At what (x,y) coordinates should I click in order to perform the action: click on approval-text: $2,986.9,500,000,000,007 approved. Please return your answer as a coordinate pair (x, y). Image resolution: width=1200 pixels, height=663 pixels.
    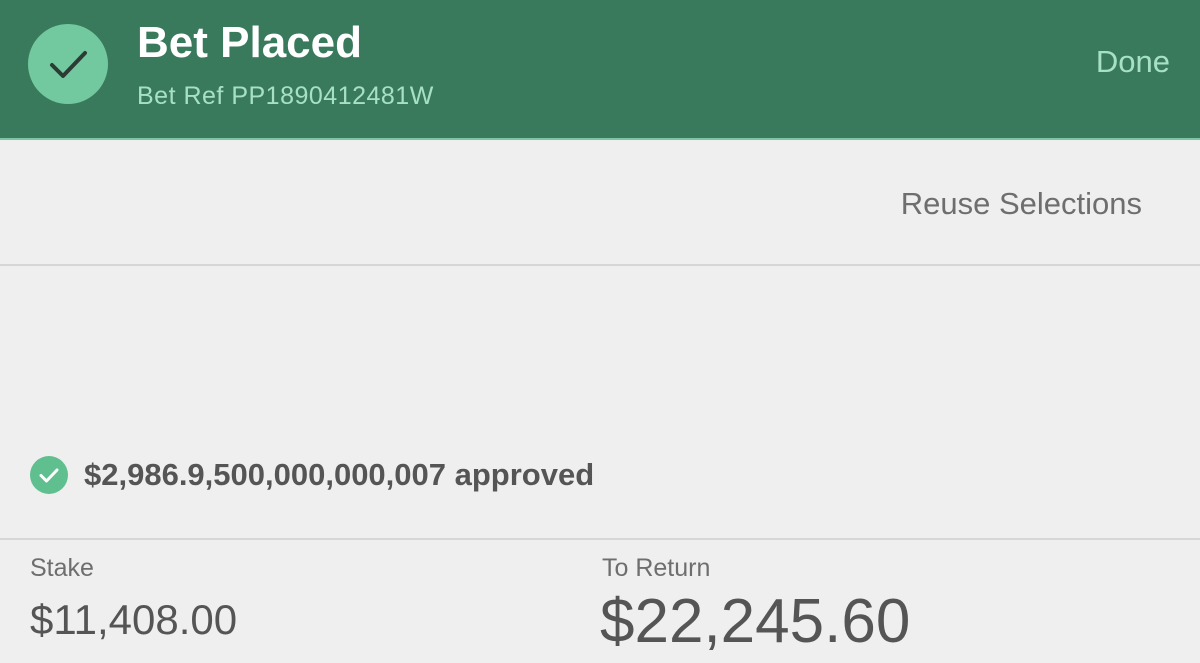
    Looking at the image, I should click on (339, 474).